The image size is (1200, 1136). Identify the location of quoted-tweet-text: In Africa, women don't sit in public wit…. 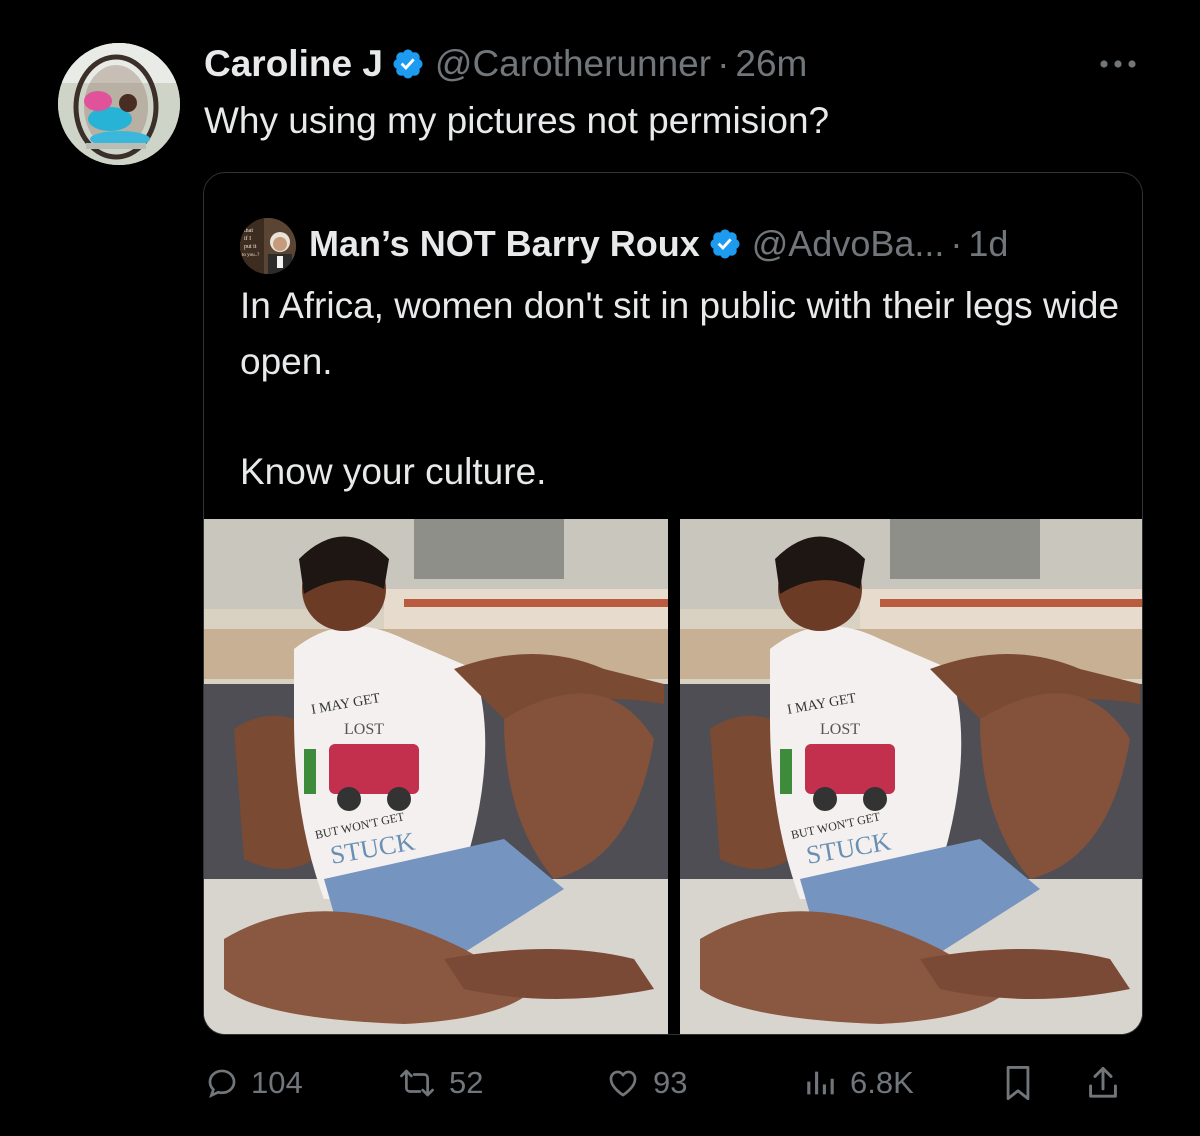
(680, 389).